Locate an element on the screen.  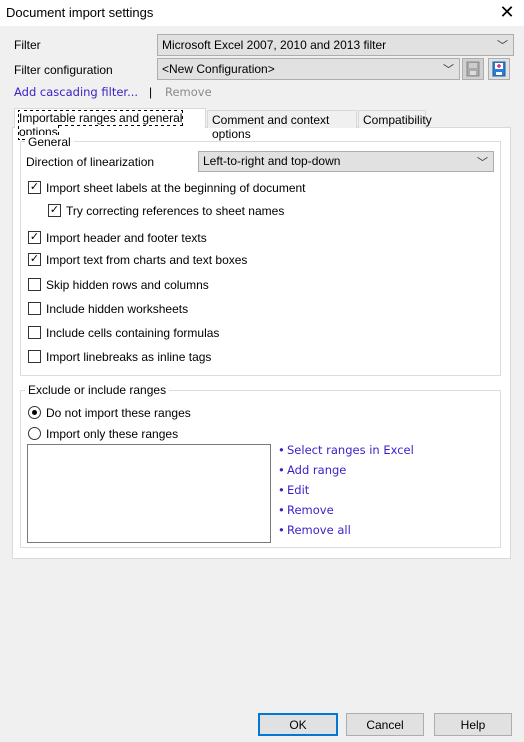
filter-label: Filter is located at coordinates (27, 45).